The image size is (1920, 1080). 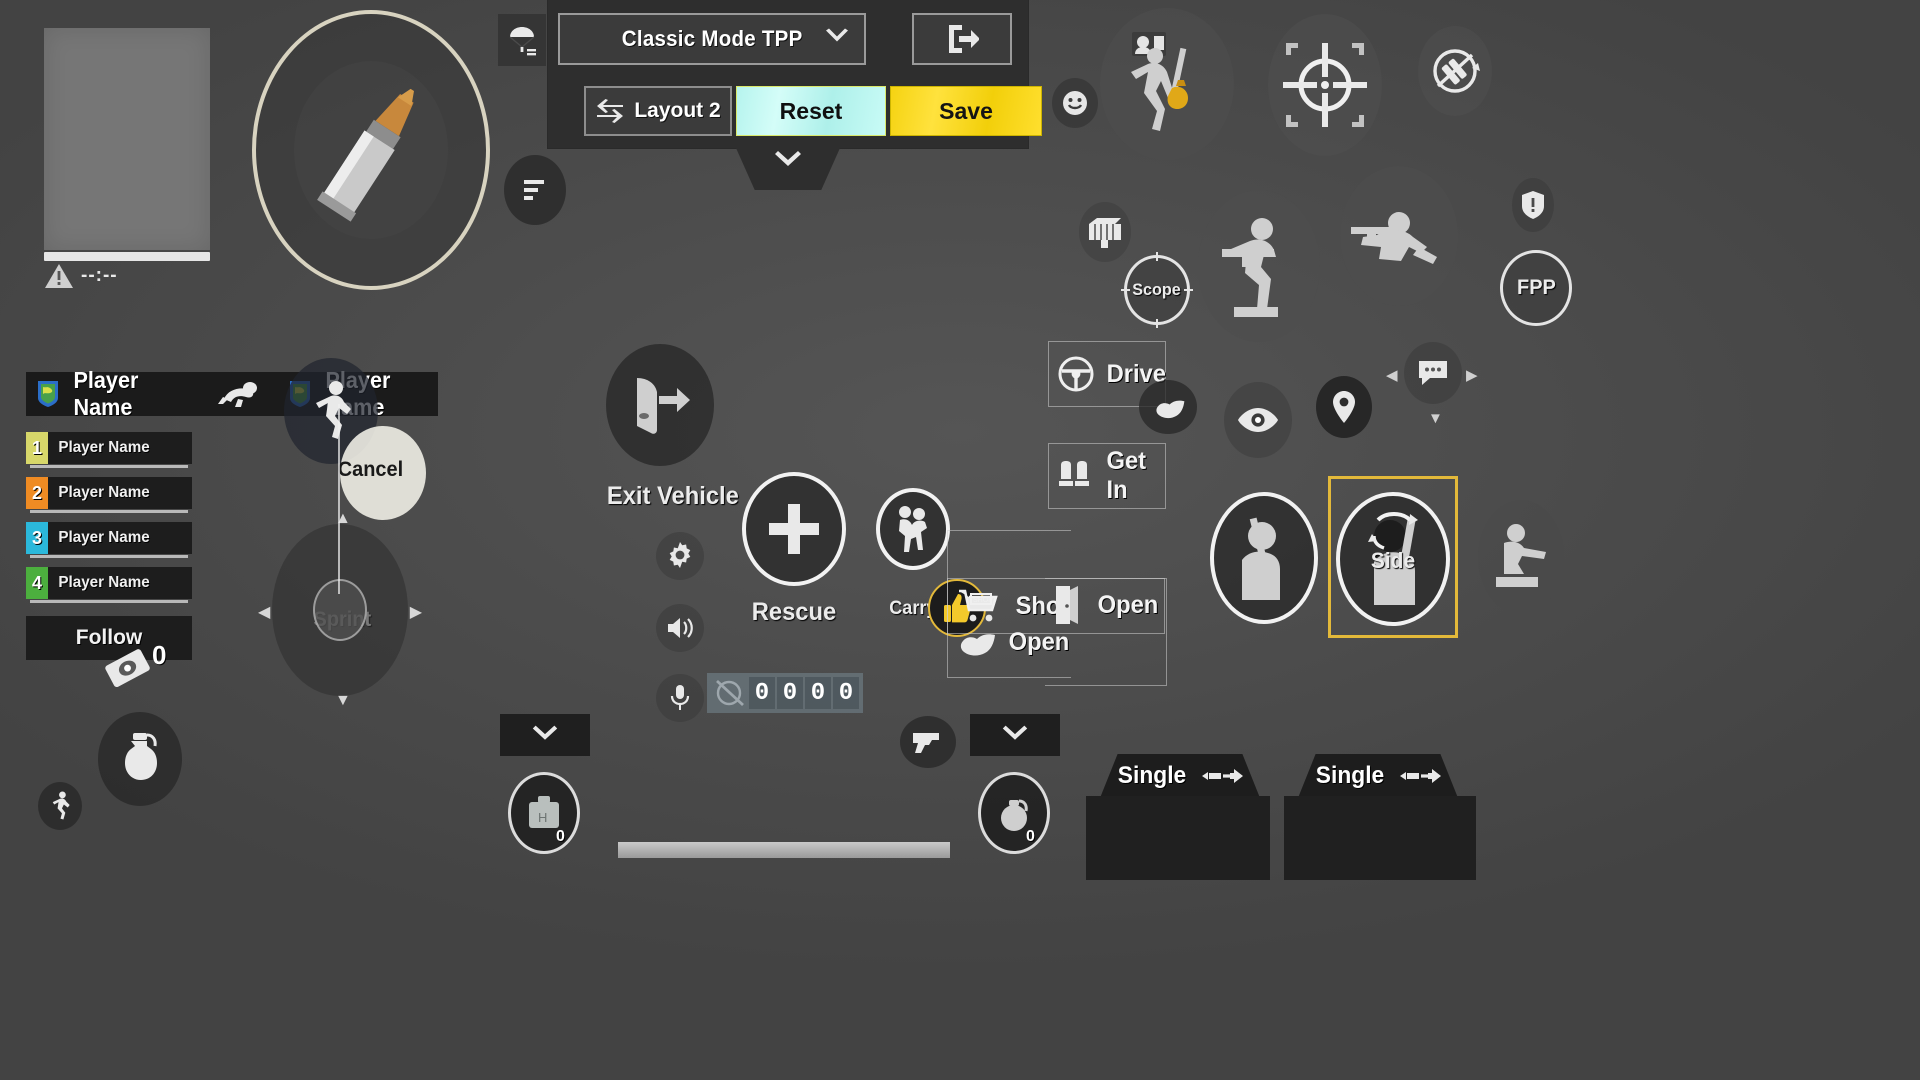 I want to click on crosshair-icon, so click(x=1325, y=85).